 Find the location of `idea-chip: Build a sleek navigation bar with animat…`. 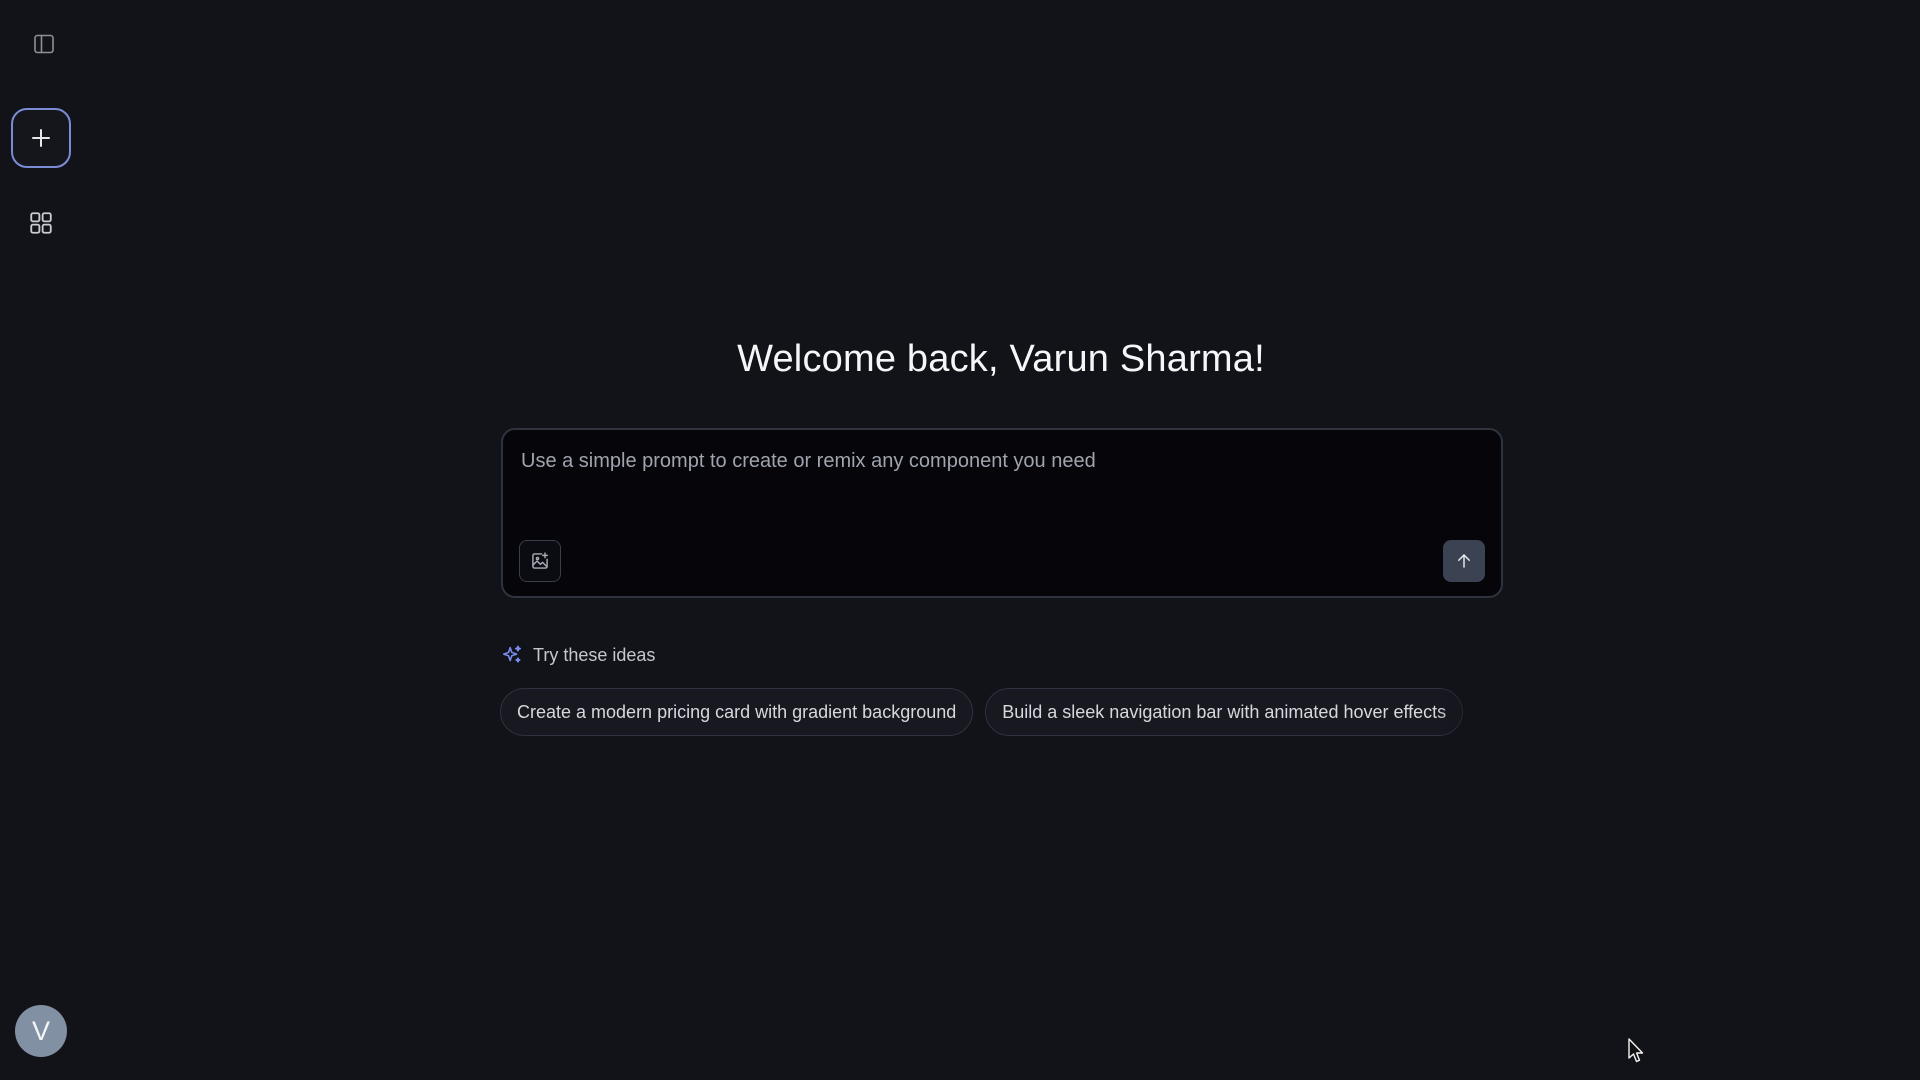

idea-chip: Build a sleek navigation bar with animat… is located at coordinates (1224, 712).